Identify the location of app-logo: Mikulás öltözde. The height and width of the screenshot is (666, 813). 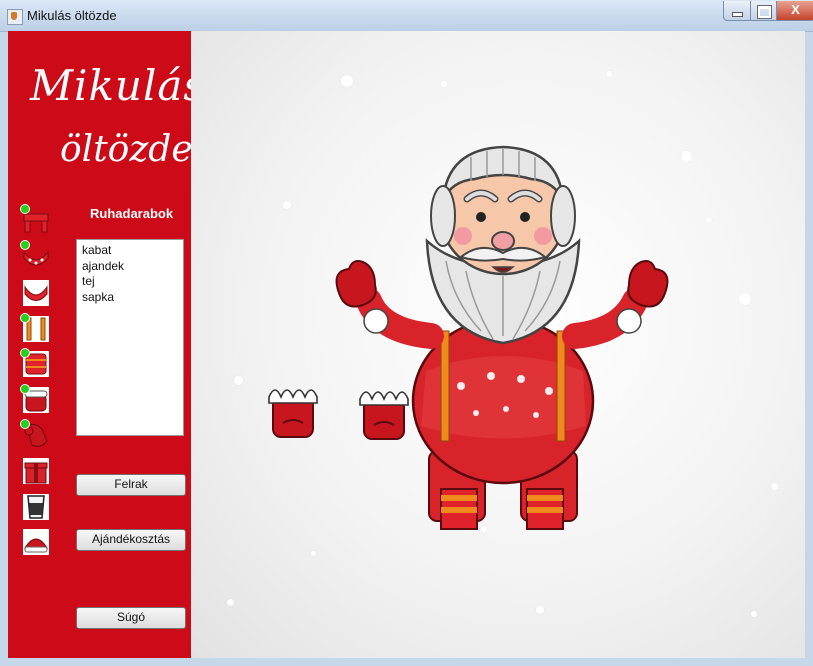
(111, 111).